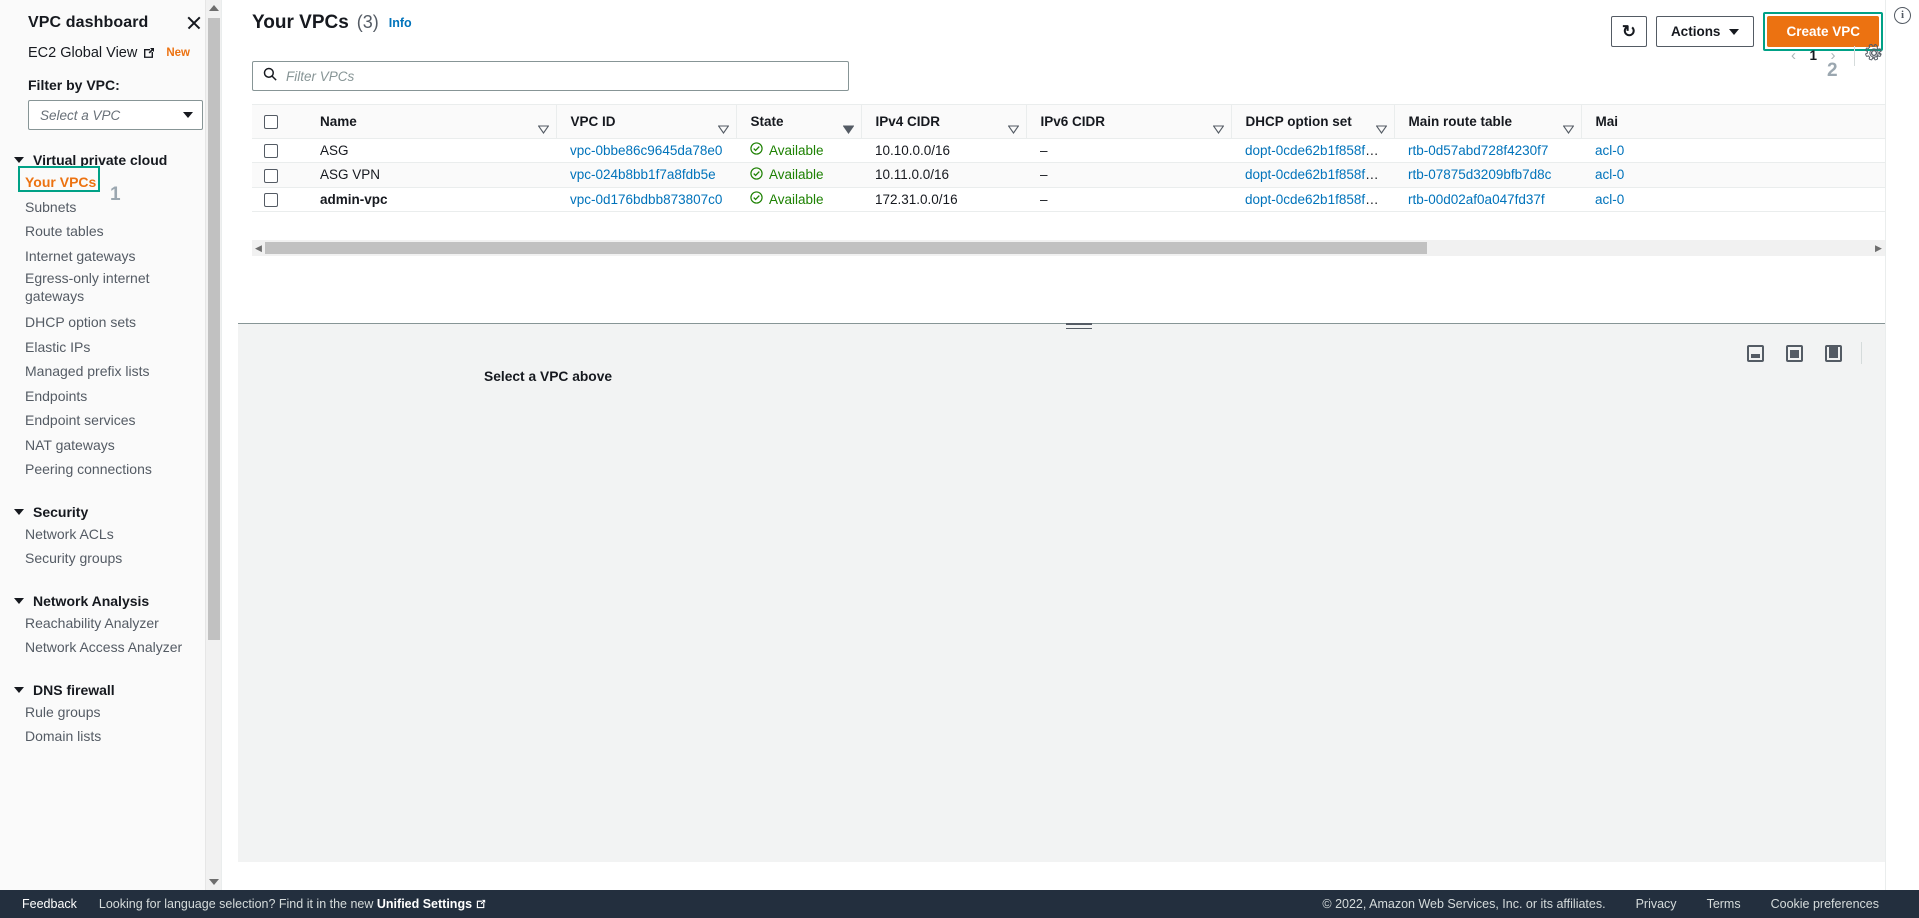 Image resolution: width=1919 pixels, height=918 pixels. Describe the element at coordinates (63, 711) in the screenshot. I see `sidebar-item-label: Rule groups` at that location.